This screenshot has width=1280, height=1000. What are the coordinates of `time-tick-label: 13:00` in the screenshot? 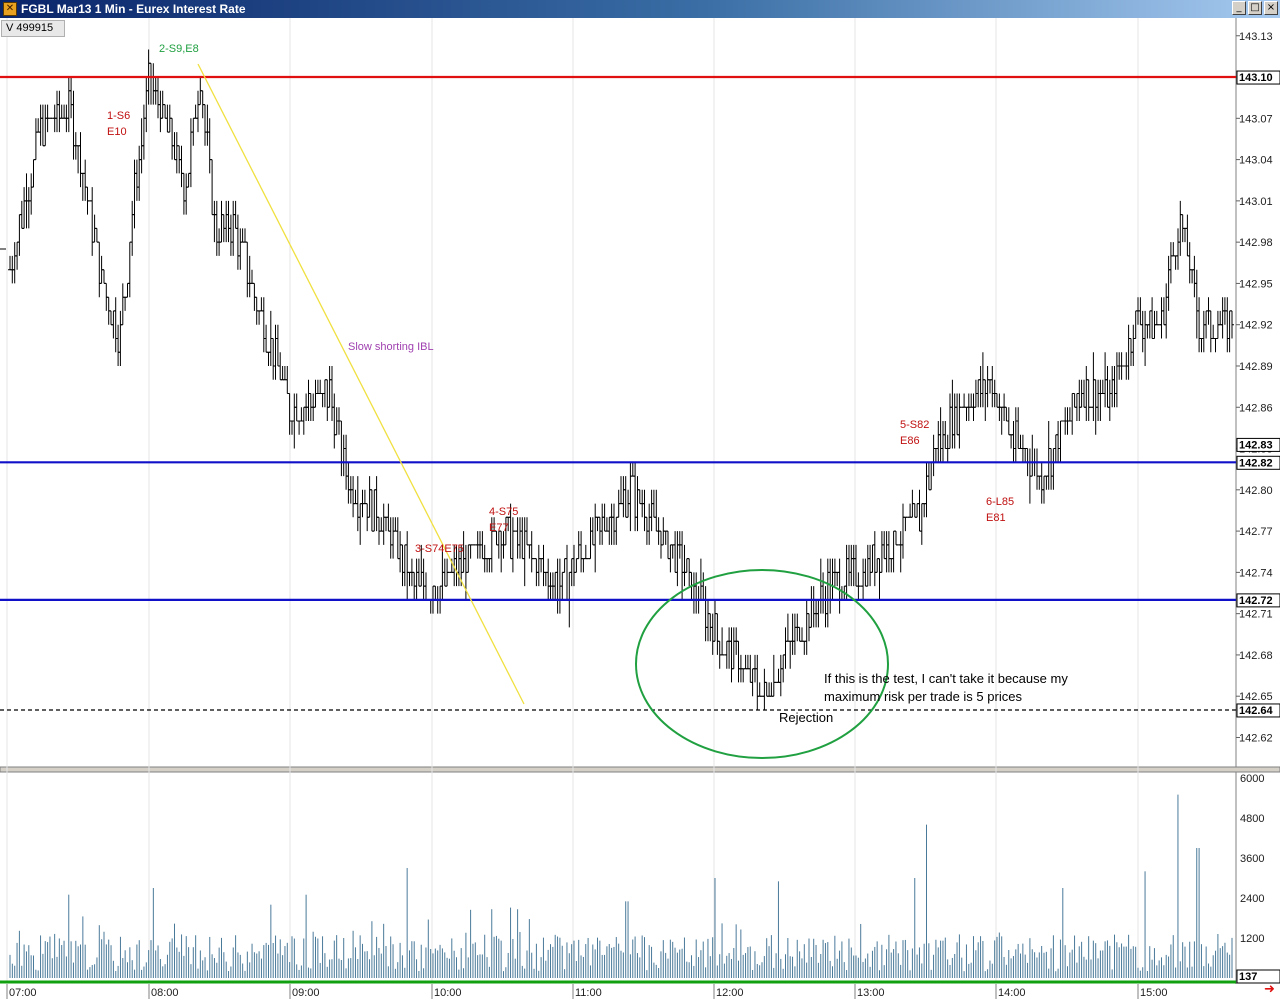 It's located at (871, 993).